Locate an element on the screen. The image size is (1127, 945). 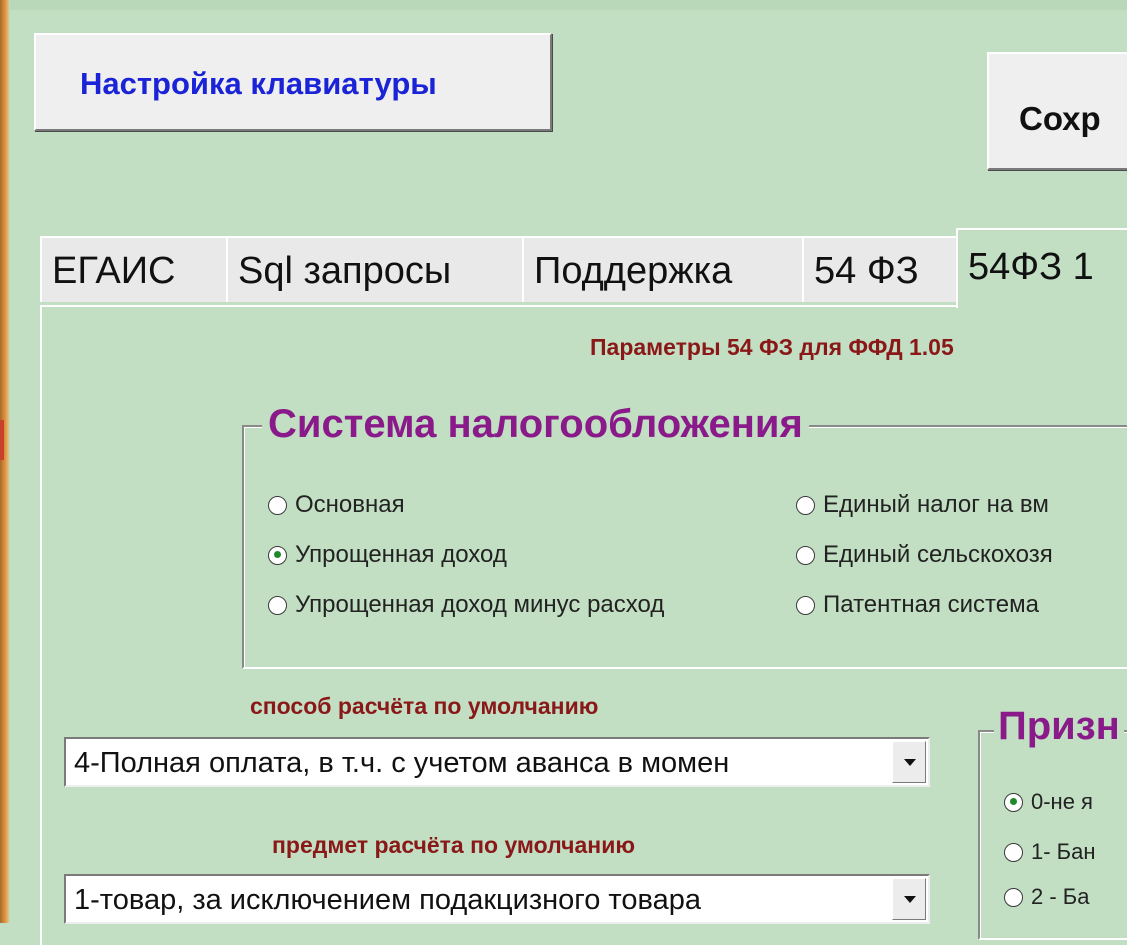
radio-label: Патентная система is located at coordinates (931, 604).